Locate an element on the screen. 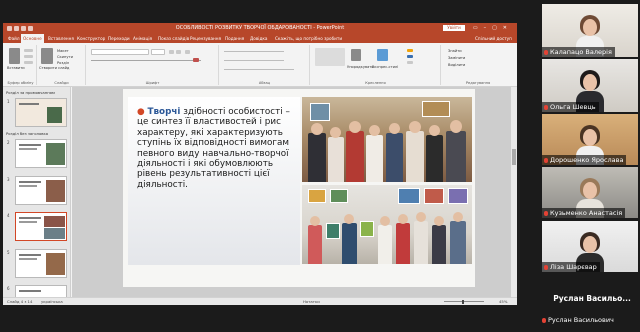 The height and width of the screenshot is (332, 640). language-indicator: українська is located at coordinates (52, 301).